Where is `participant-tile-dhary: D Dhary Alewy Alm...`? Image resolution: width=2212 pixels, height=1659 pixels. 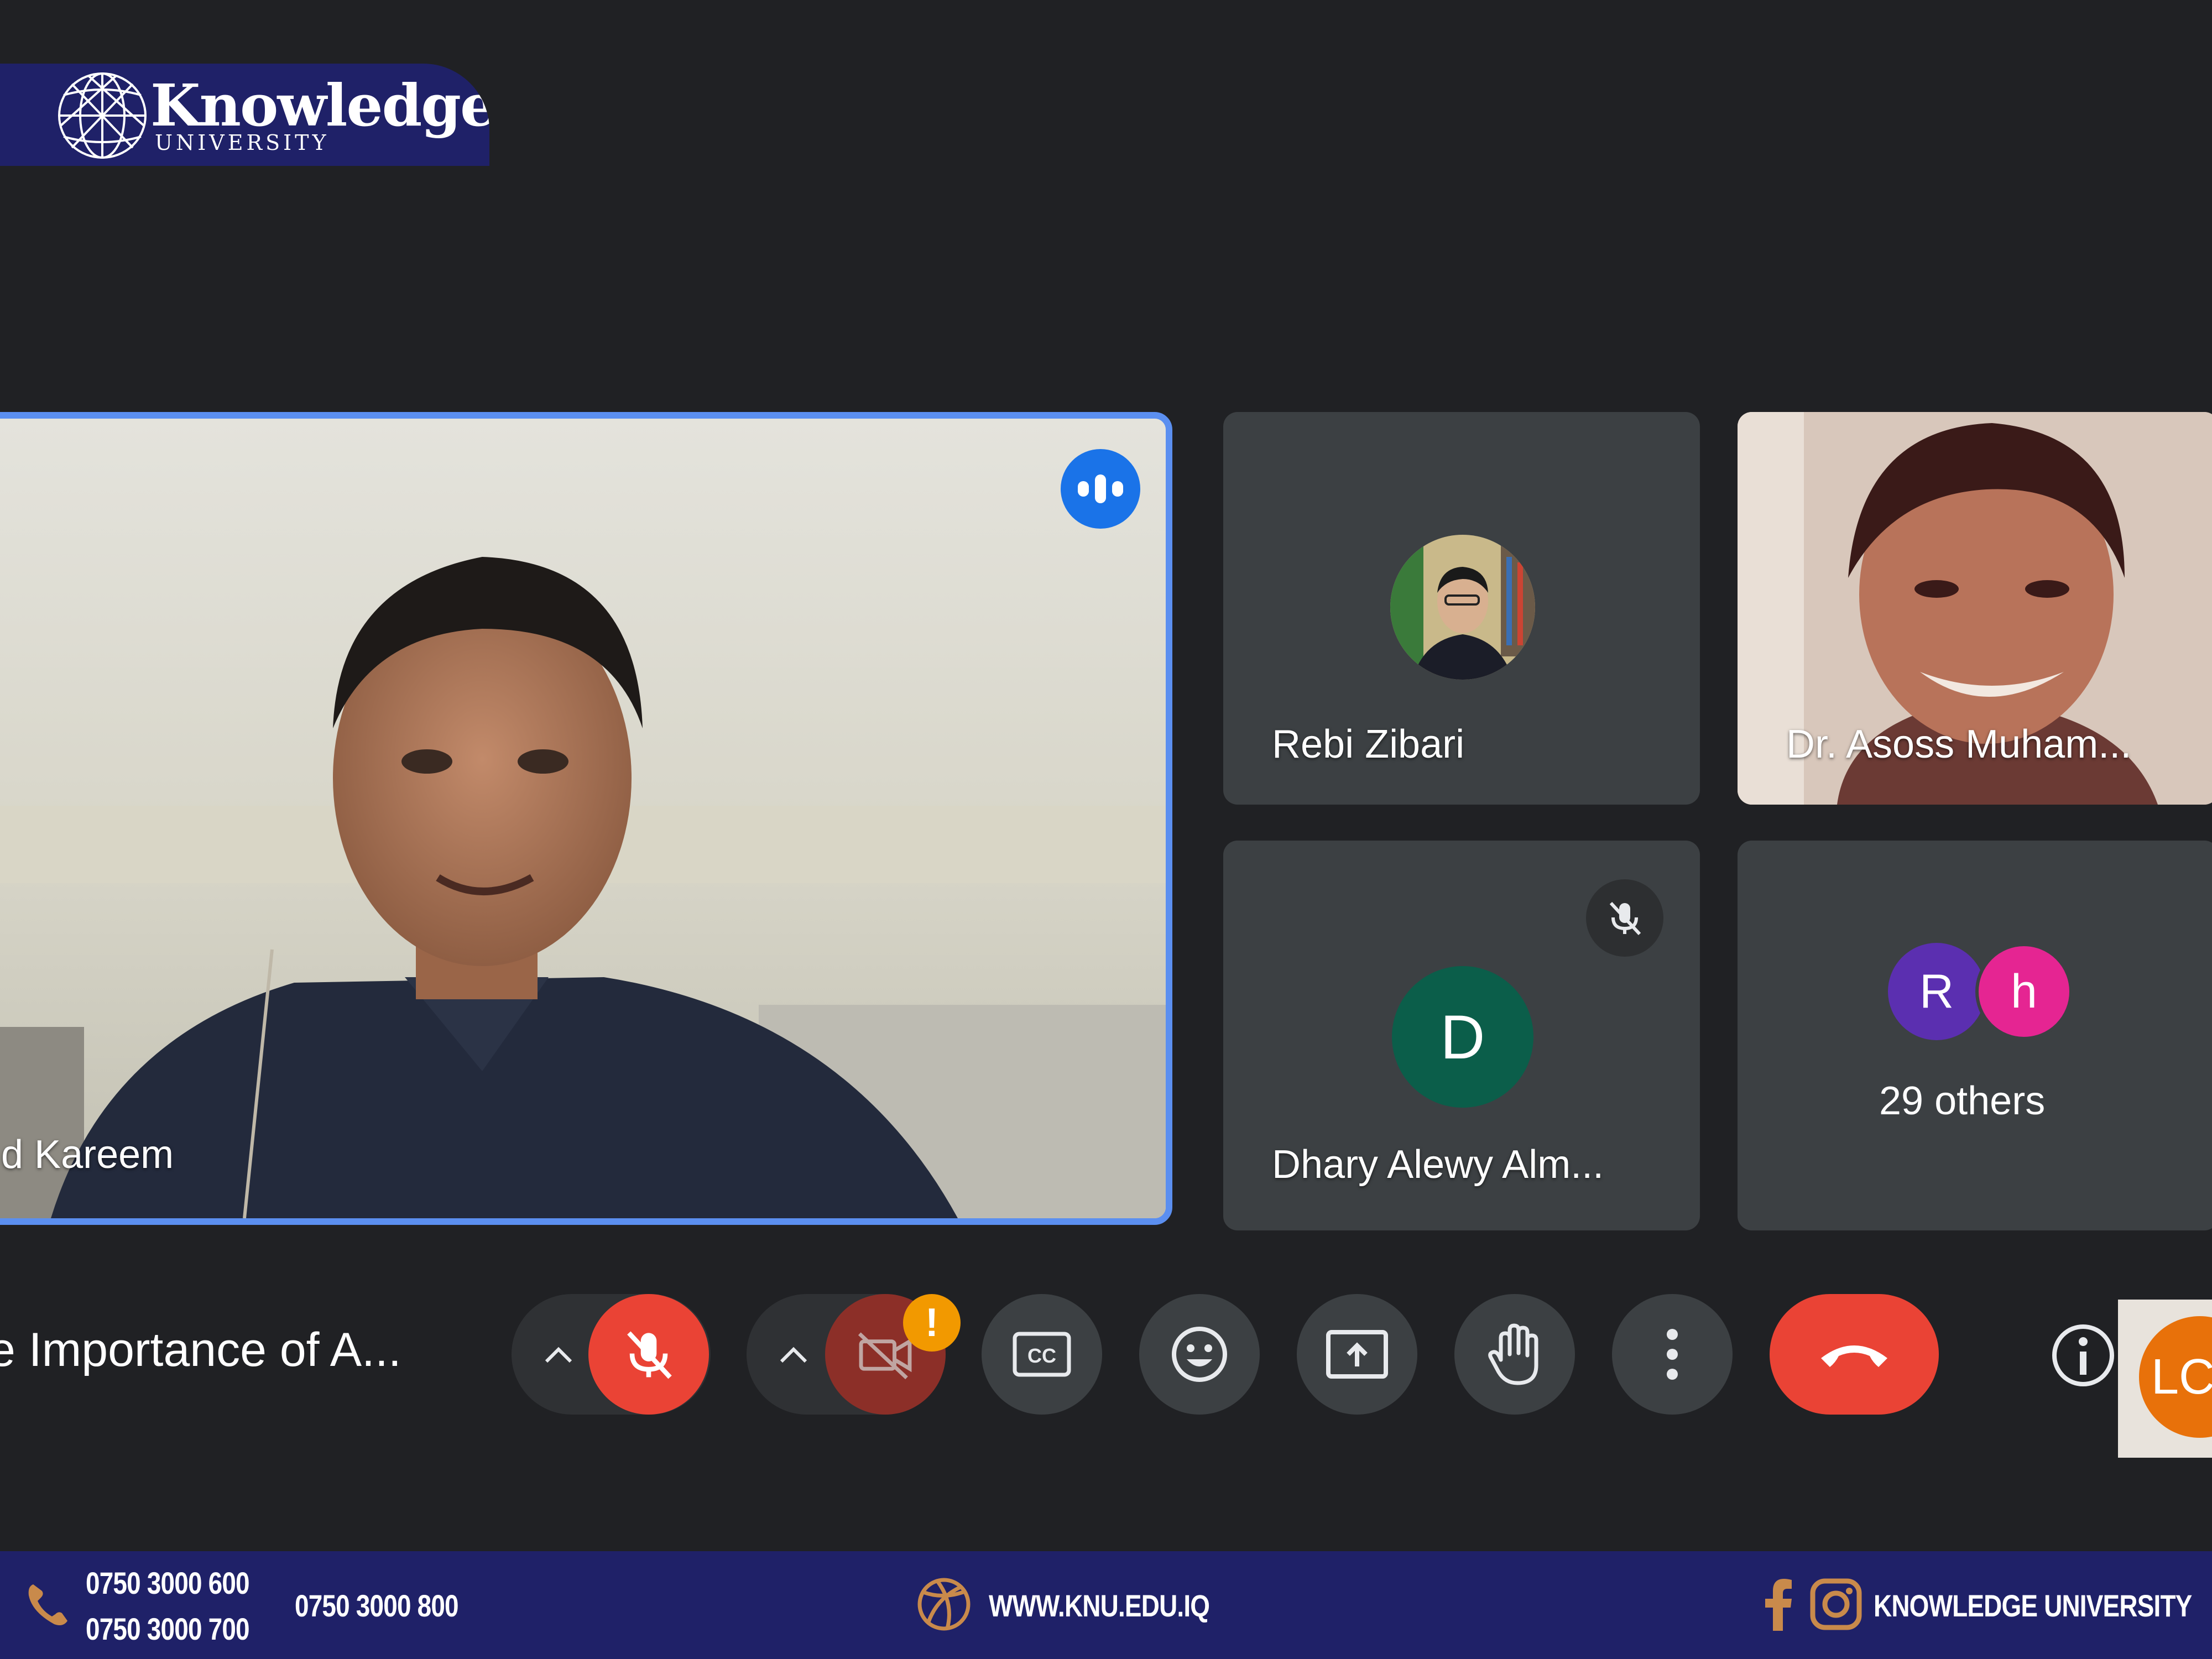 participant-tile-dhary: D Dhary Alewy Alm... is located at coordinates (1462, 1035).